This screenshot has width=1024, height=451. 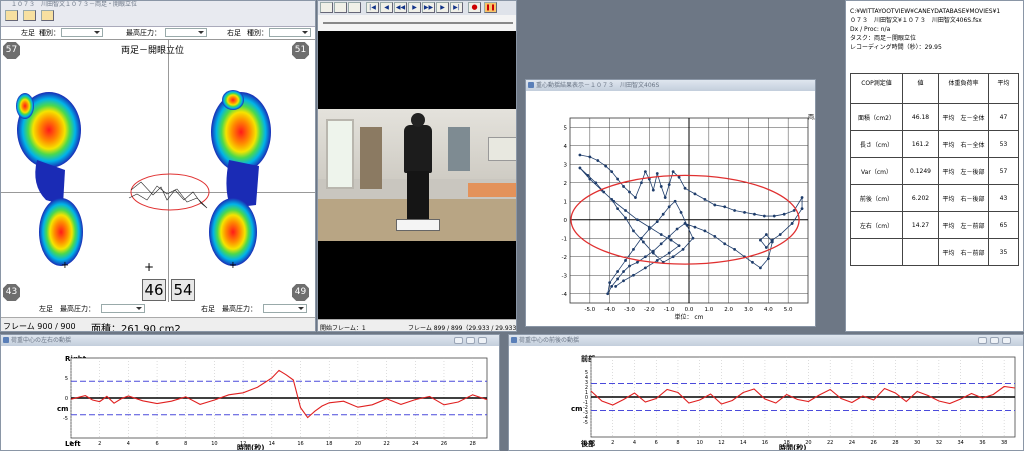 What do you see at coordinates (490, 7) in the screenshot?
I see `pause-icon: ❚❚` at bounding box center [490, 7].